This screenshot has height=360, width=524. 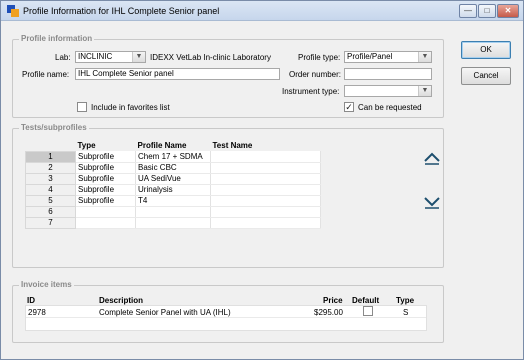 I want to click on cell-profile-name: UA SediVue, so click(x=173, y=179).